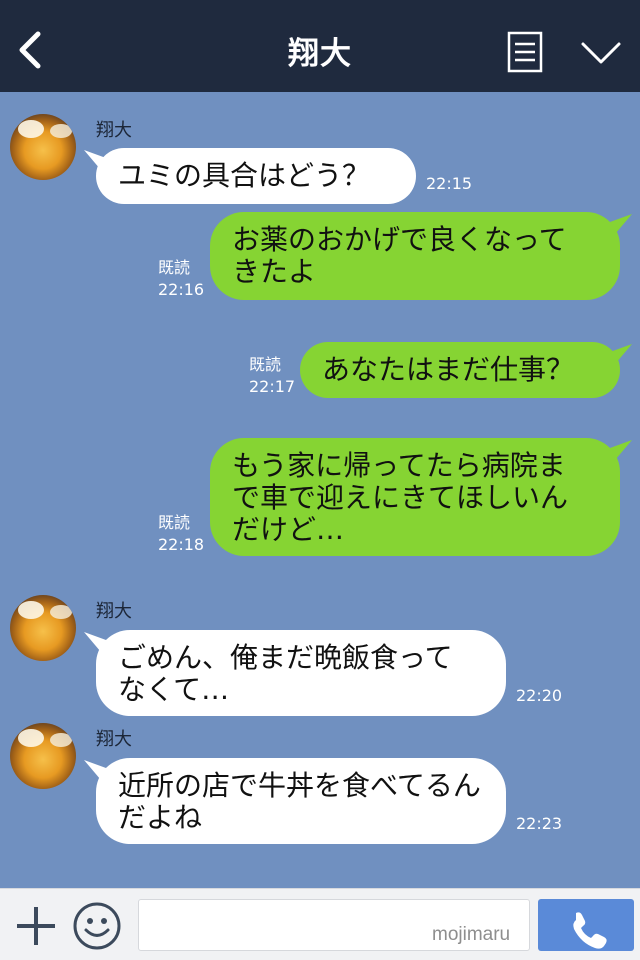  What do you see at coordinates (539, 823) in the screenshot?
I see `message-time: 22:23` at bounding box center [539, 823].